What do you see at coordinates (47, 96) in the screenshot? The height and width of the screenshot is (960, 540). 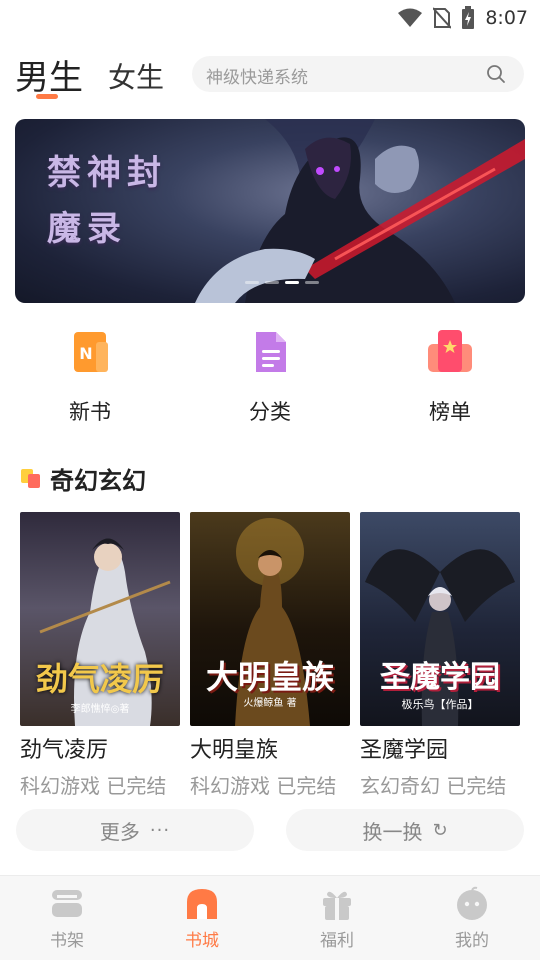 I see `tab-indicator` at bounding box center [47, 96].